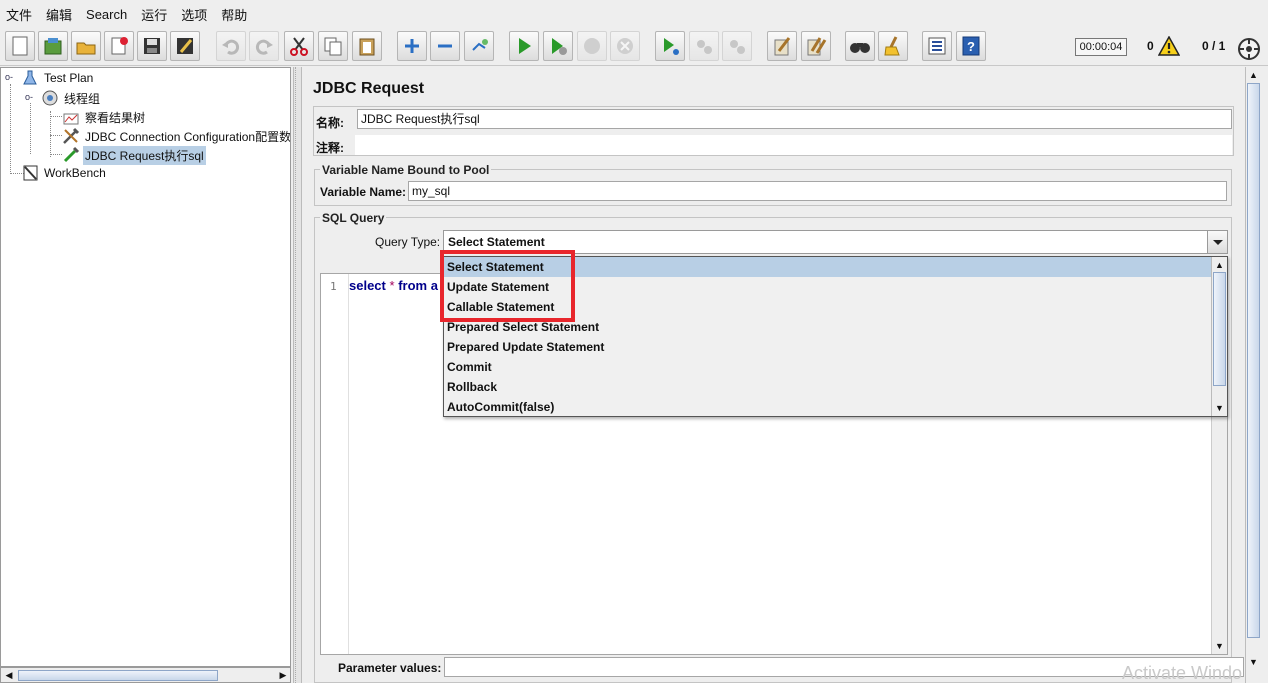 The height and width of the screenshot is (683, 1268). I want to click on toolbar: ? 00:00:04 0 0 / 1, so click(634, 47).